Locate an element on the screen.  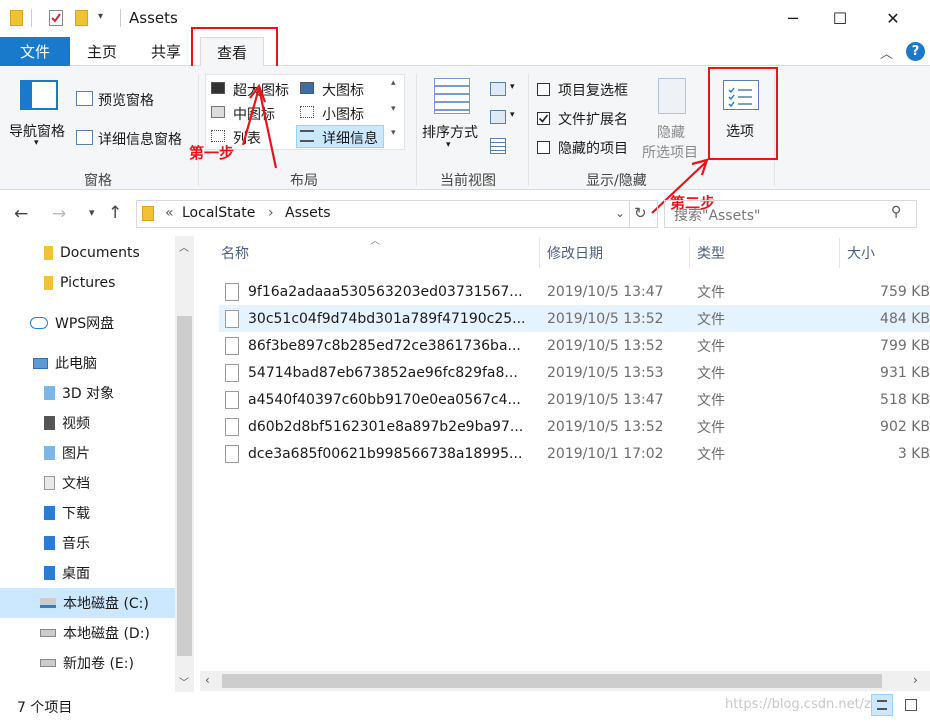
nav-item-this-pc: 此电脑 is located at coordinates (87, 363).